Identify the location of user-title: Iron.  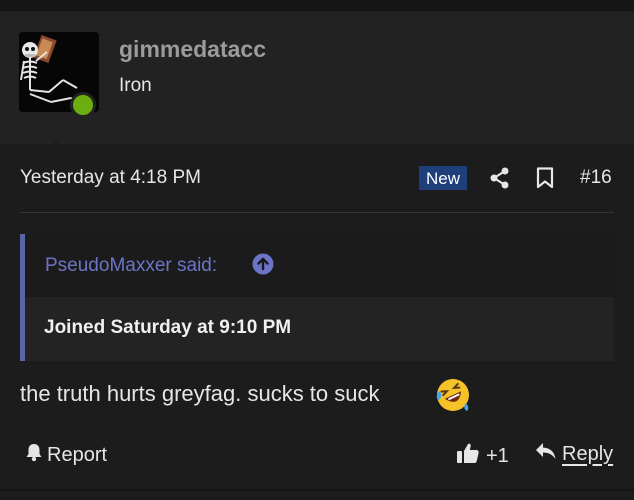
(135, 85).